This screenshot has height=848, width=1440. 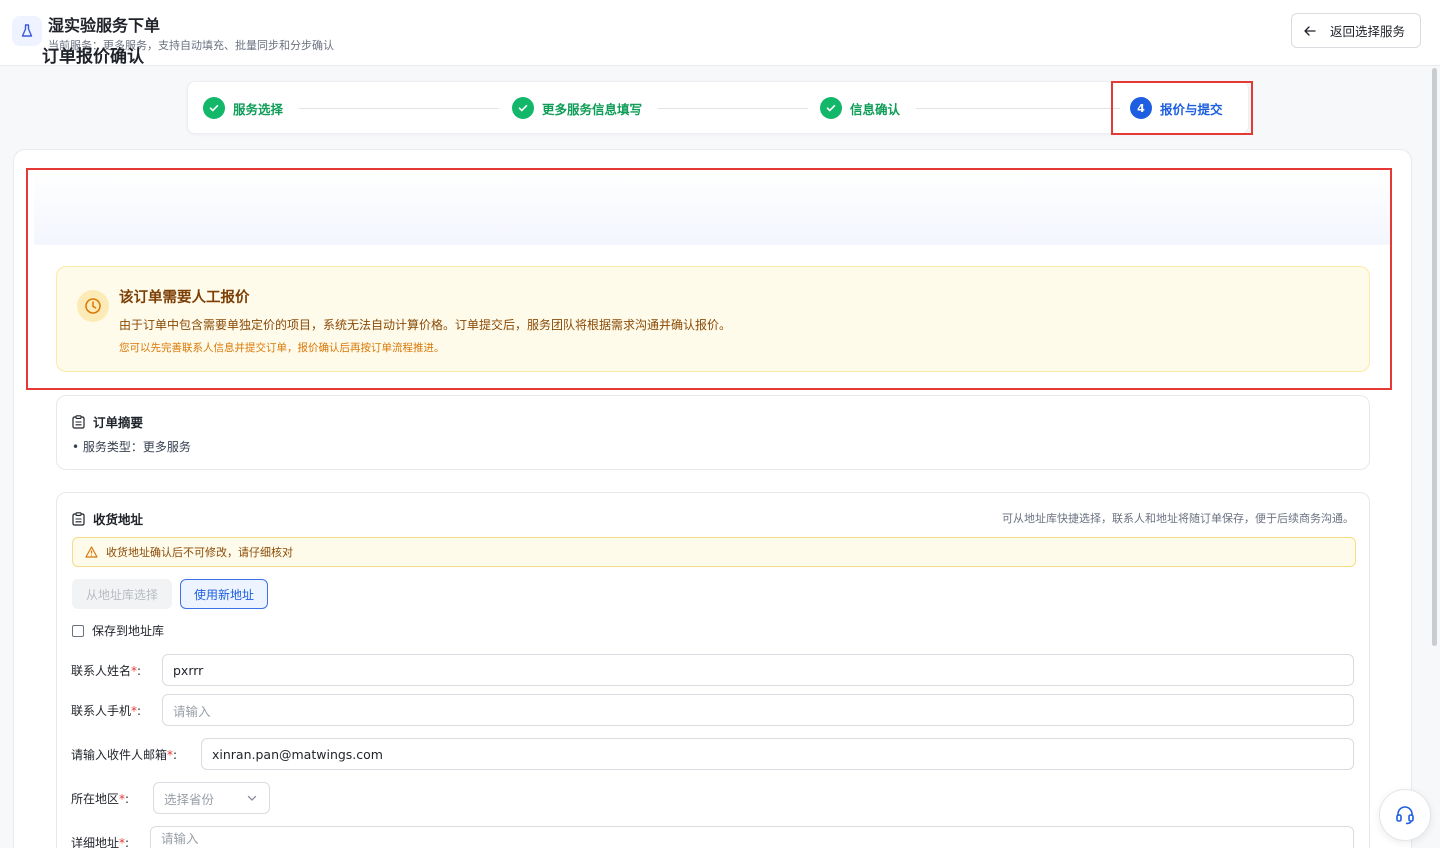 I want to click on order-summary-section: 订单摘要 • 服务类型：更多服务, so click(x=713, y=432).